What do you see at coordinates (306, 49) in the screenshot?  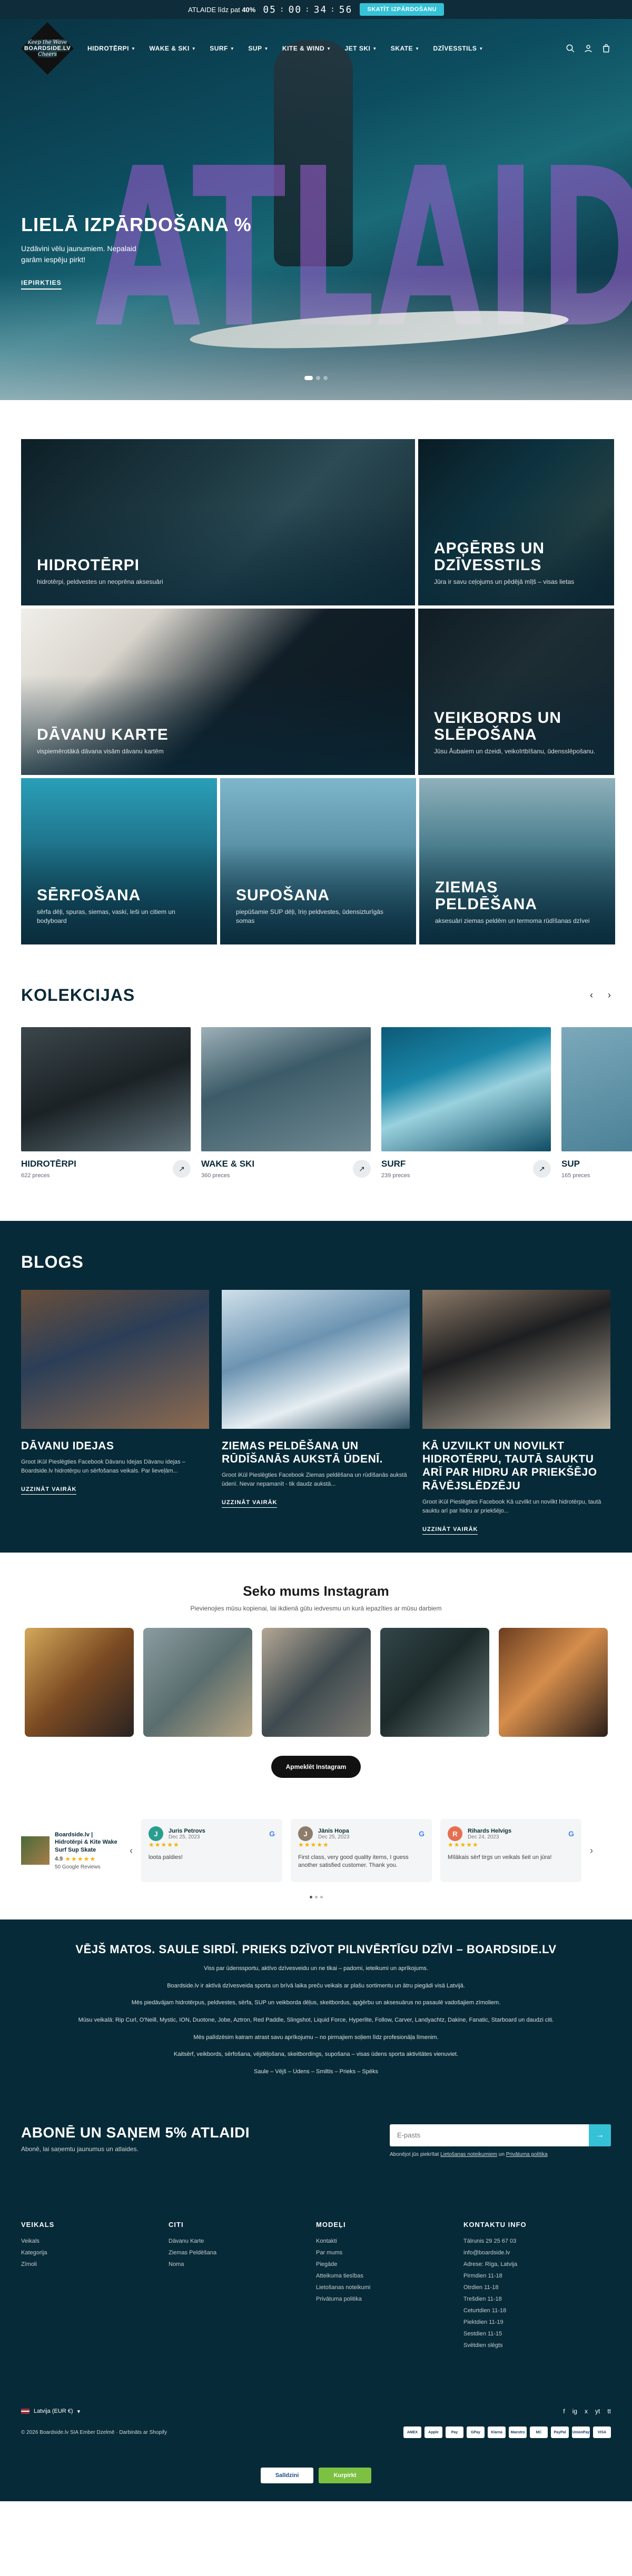 I see `nav-item-kite-wind: KITE & WIND ▼` at bounding box center [306, 49].